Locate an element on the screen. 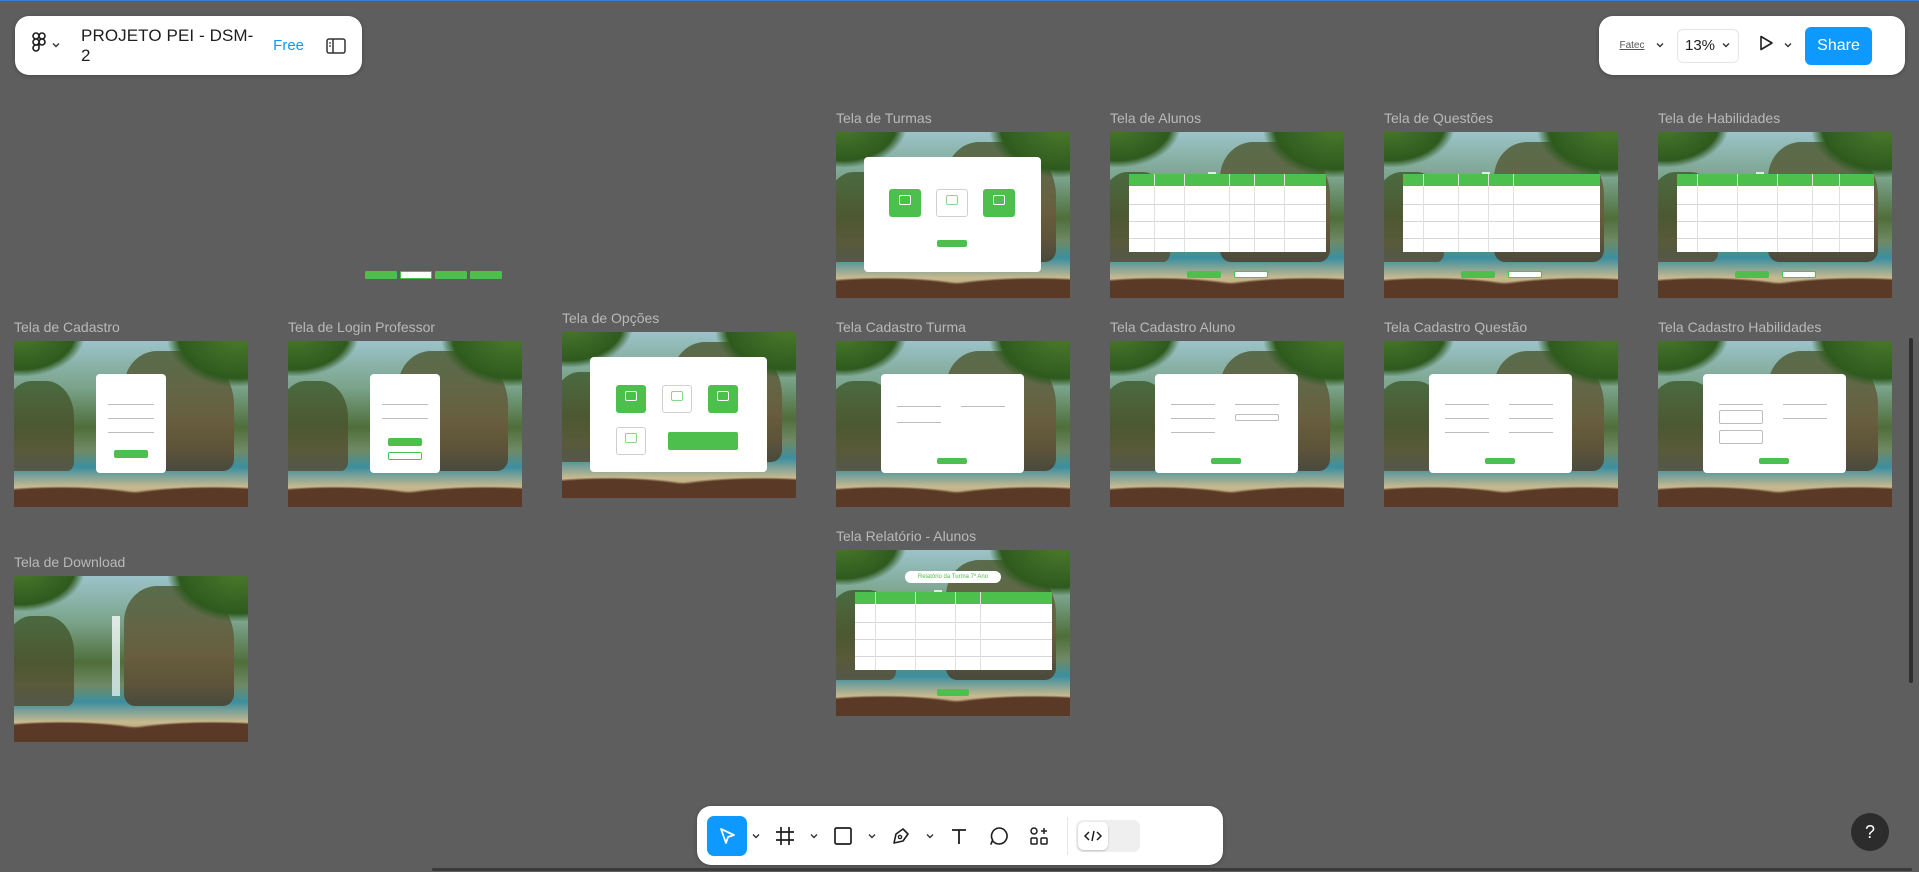 The height and width of the screenshot is (872, 1919). frame-label-cadastro-habilidades: Tela Cadastro Habilidades is located at coordinates (1739, 327).